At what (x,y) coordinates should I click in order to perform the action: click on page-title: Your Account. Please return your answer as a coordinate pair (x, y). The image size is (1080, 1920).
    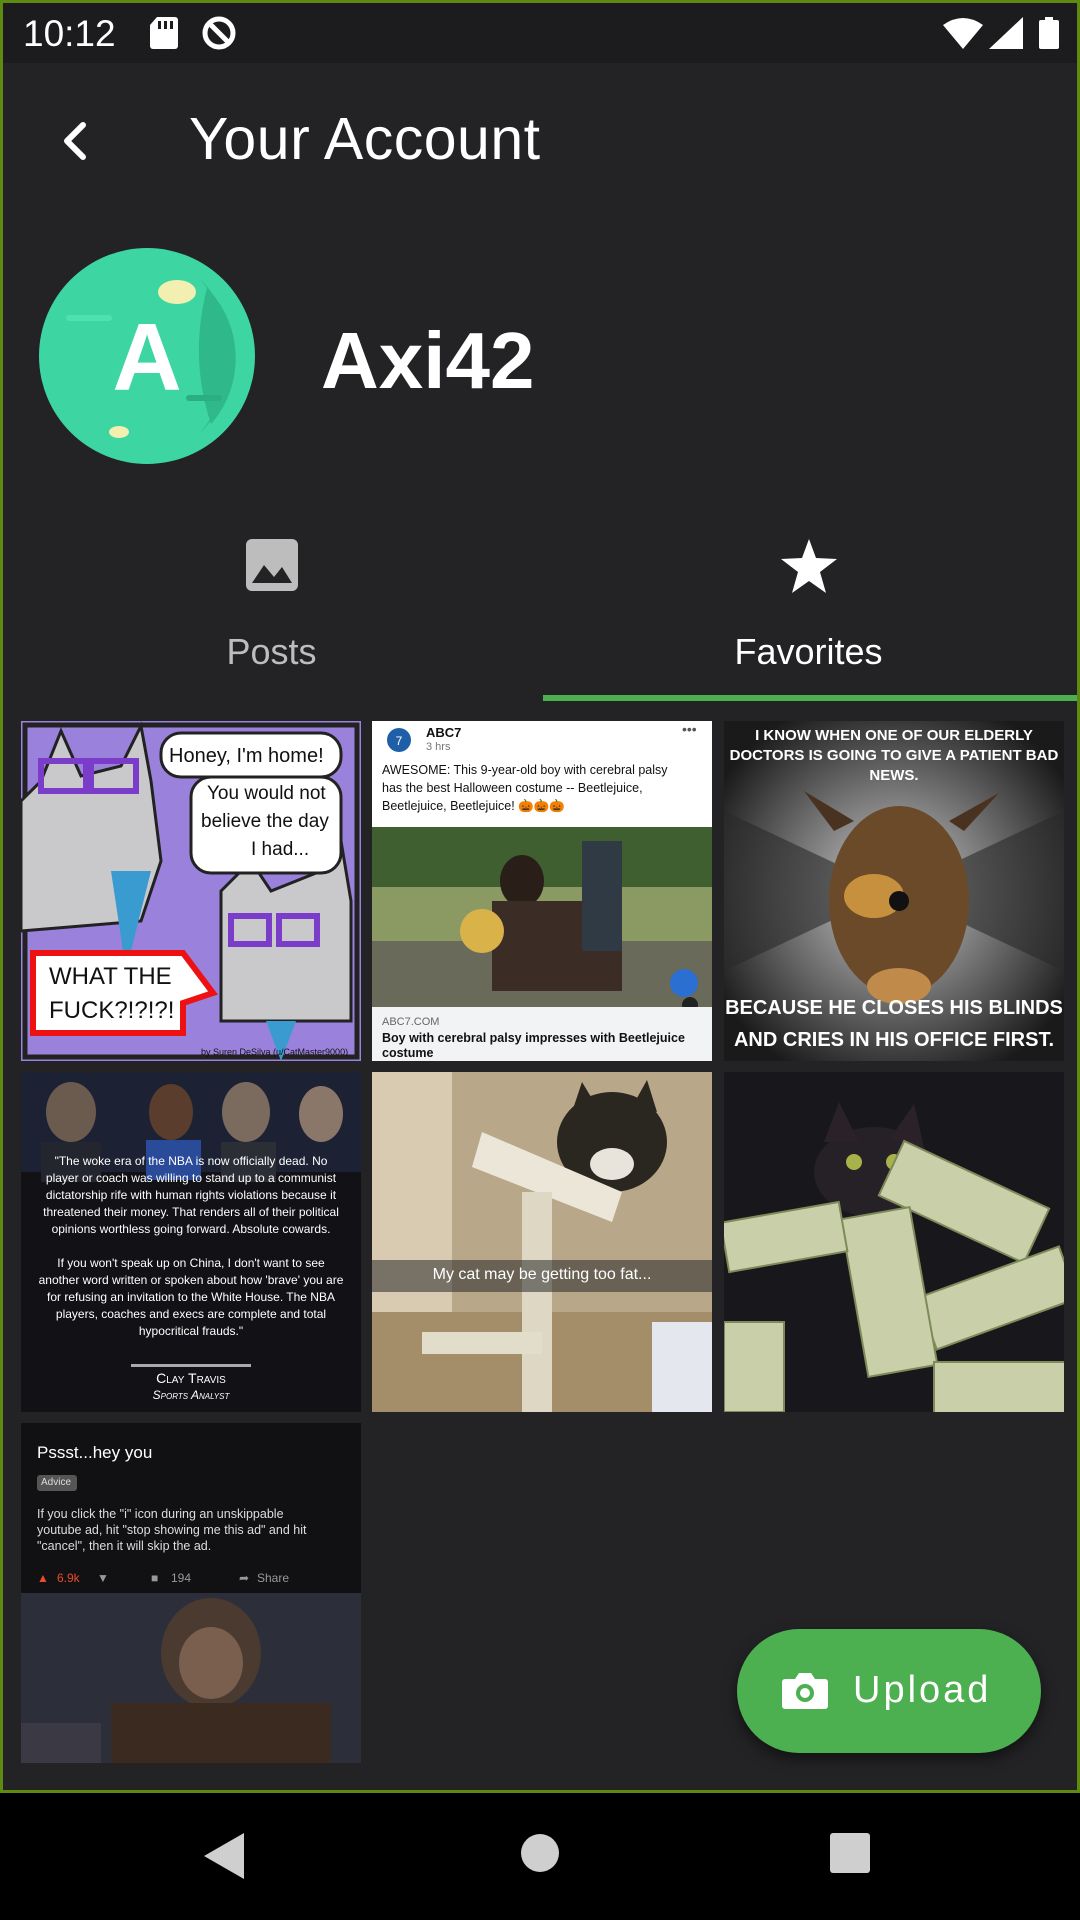
    Looking at the image, I should click on (365, 139).